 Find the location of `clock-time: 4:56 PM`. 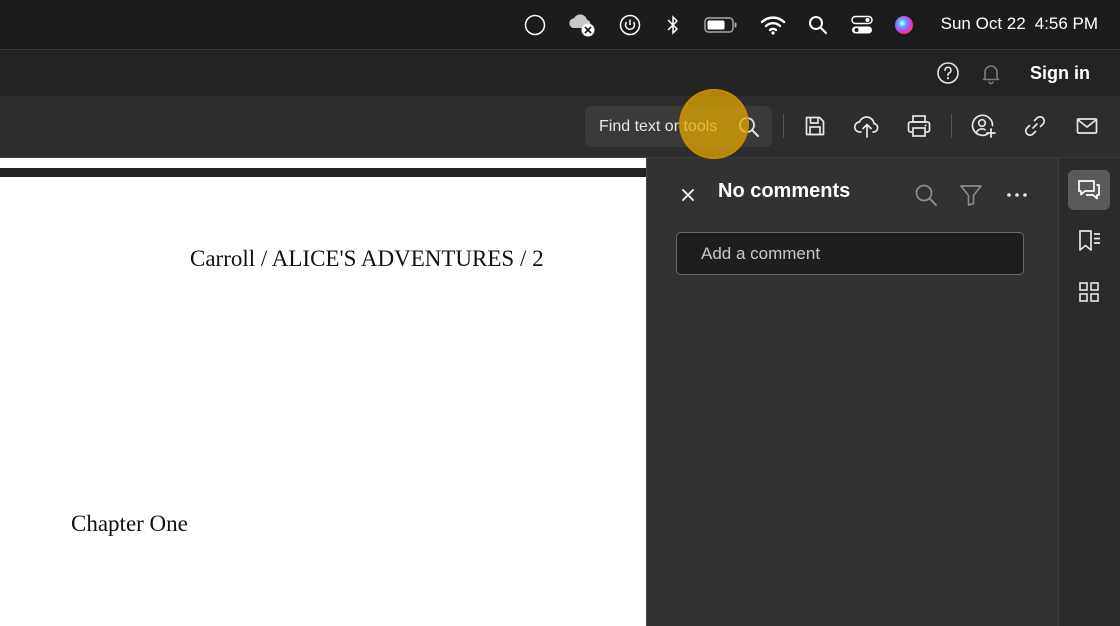

clock-time: 4:56 PM is located at coordinates (1066, 23).